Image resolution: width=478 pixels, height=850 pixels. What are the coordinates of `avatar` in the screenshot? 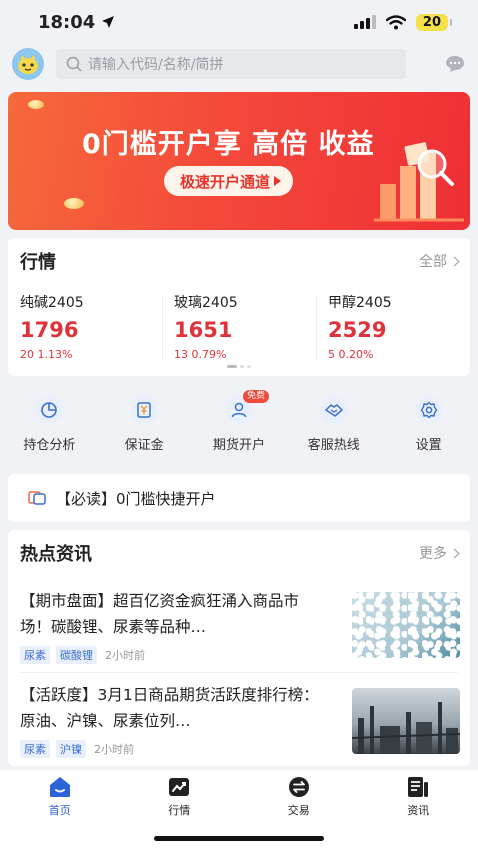 It's located at (28, 64).